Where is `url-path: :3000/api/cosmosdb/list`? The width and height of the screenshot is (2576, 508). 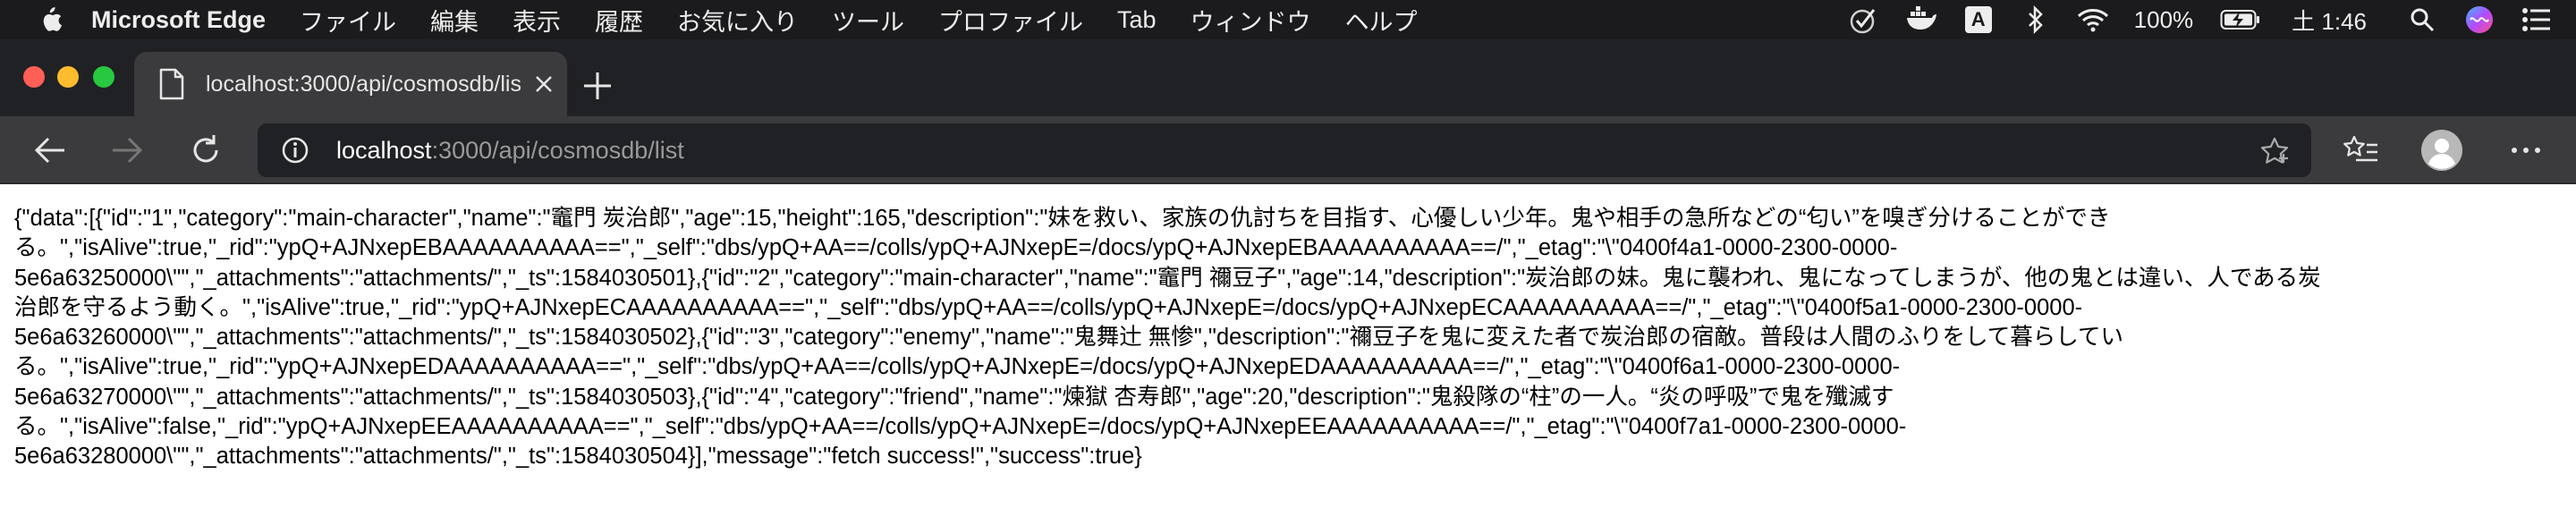 url-path: :3000/api/cosmosdb/list is located at coordinates (557, 150).